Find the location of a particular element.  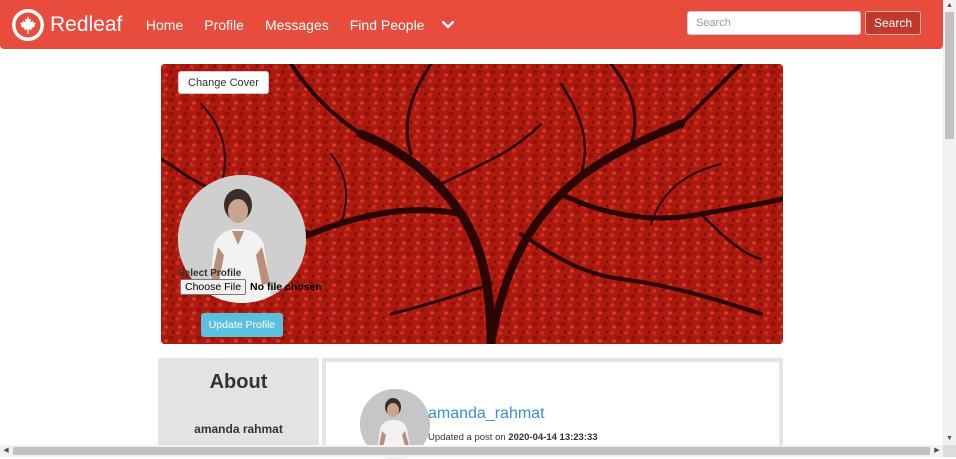

scroll-left-arrow-icon: ◀ is located at coordinates (6, 451).